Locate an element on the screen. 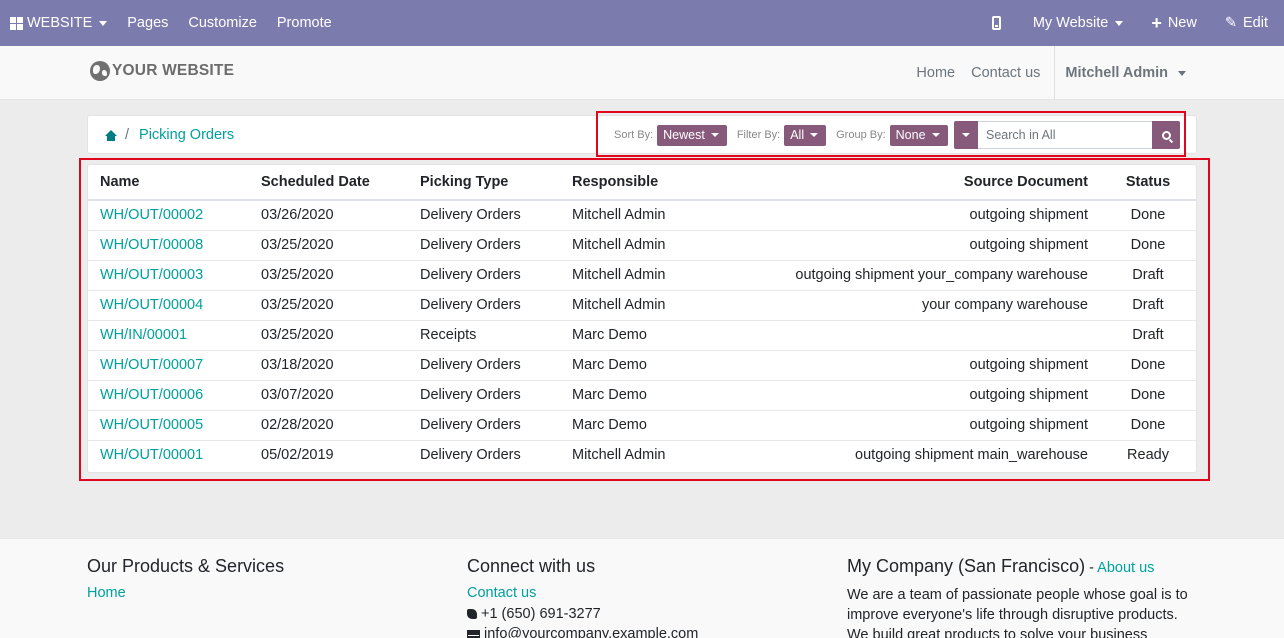 The image size is (1284, 638). website-menu-button: WEBSITE is located at coordinates (58, 23).